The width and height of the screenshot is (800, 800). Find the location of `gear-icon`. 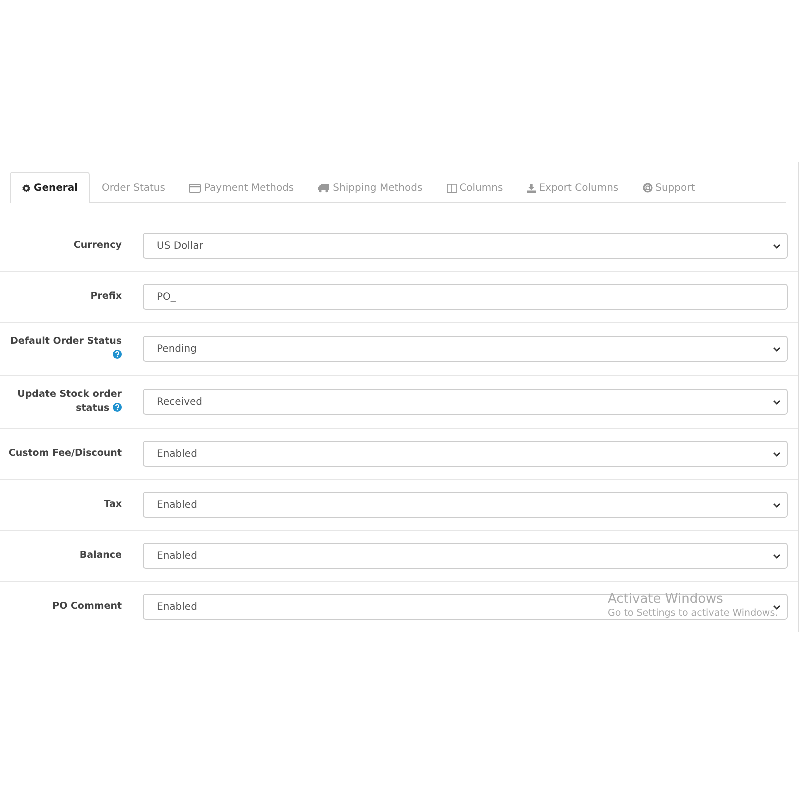

gear-icon is located at coordinates (26, 188).